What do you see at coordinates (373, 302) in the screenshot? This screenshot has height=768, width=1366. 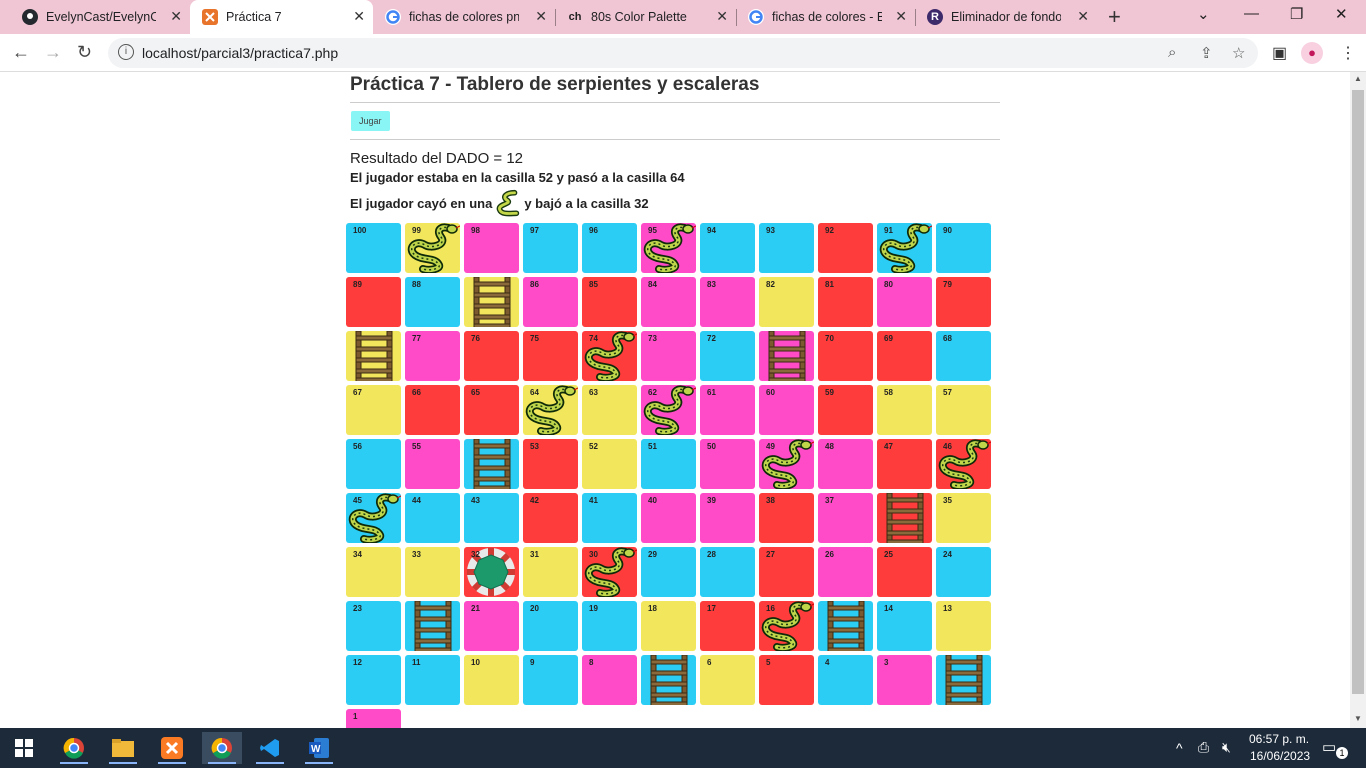 I see `board-cell: 89` at bounding box center [373, 302].